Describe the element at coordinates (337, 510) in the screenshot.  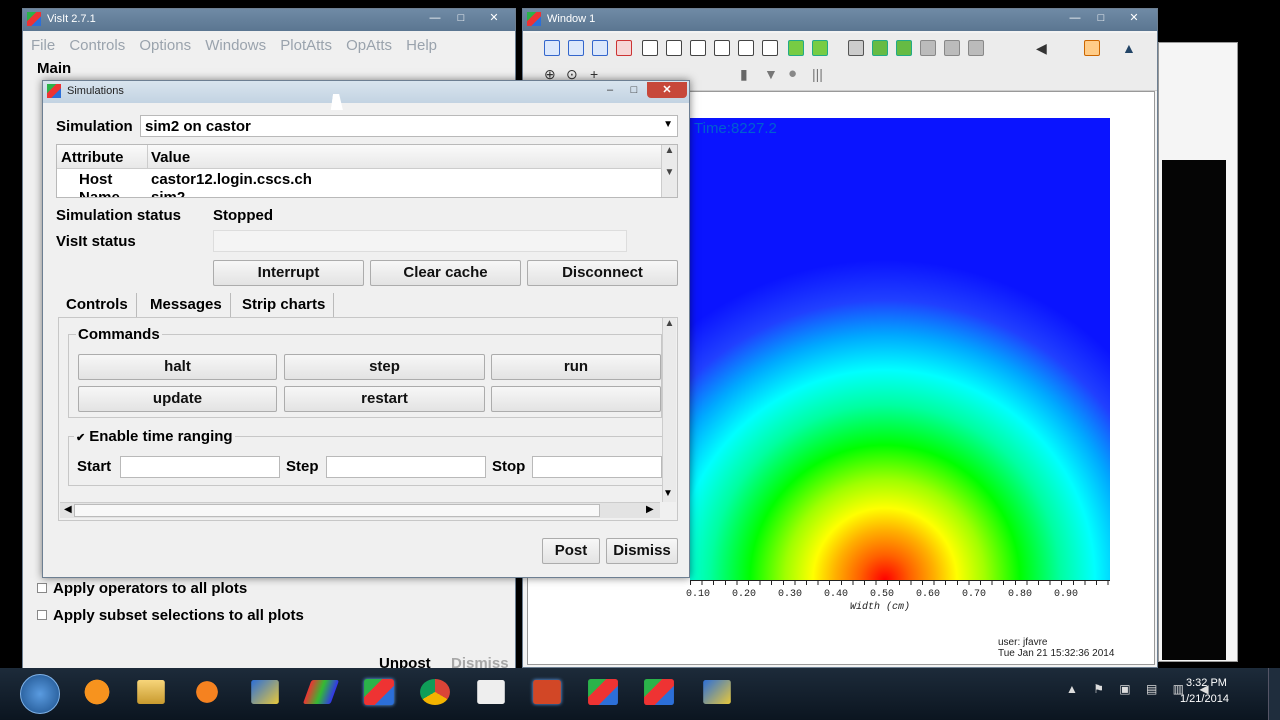
I see `scrollbar-thumb` at that location.